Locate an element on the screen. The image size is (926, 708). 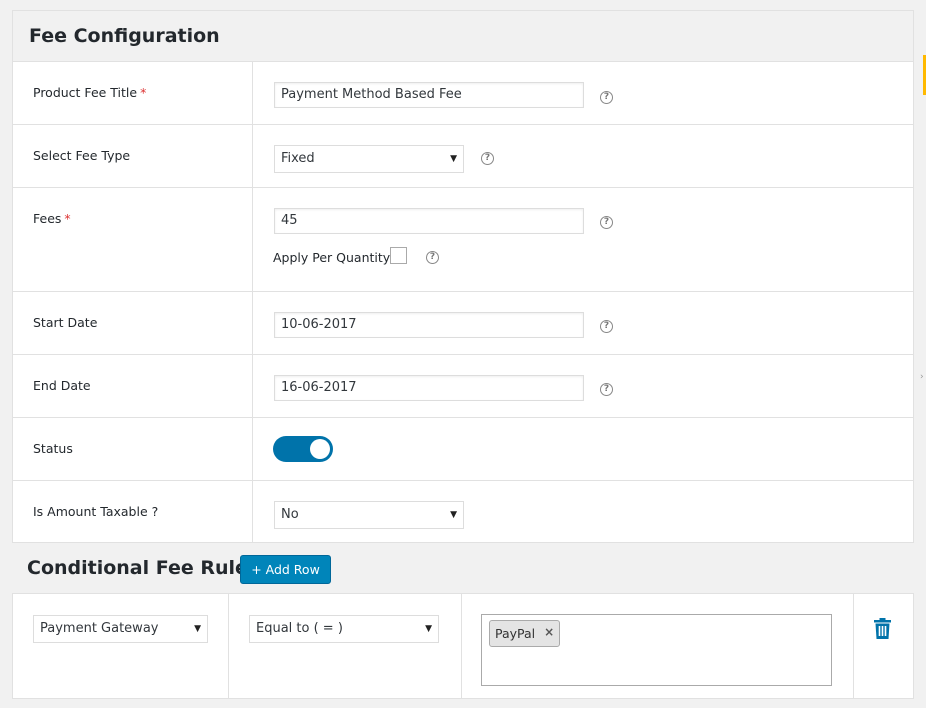
value-tags-input: PayPal × is located at coordinates (656, 650).